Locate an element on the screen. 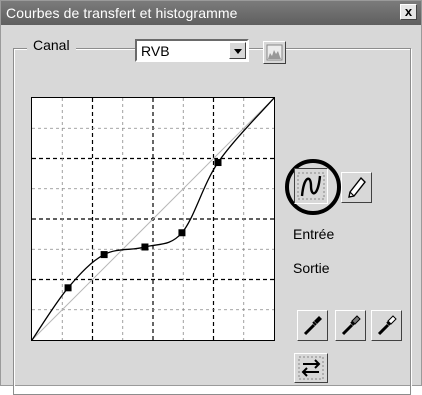 This screenshot has width=422, height=395. histogram-button is located at coordinates (274, 52).